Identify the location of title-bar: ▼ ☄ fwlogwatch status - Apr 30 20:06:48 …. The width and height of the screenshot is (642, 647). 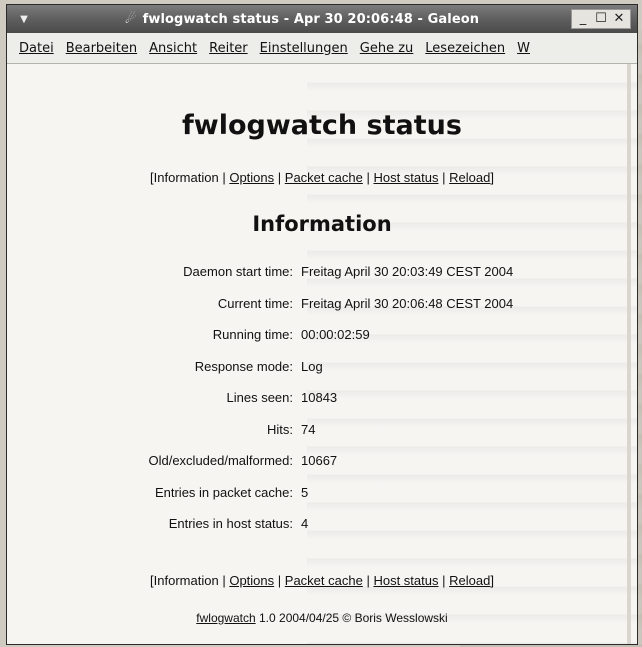
(322, 19).